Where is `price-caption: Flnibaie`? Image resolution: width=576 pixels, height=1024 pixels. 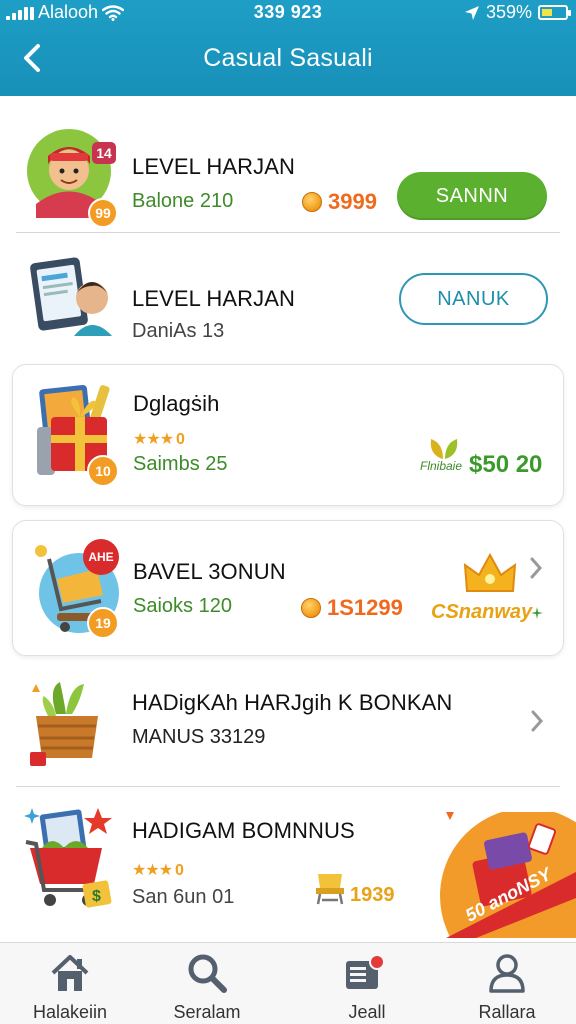
price-caption: Flnibaie is located at coordinates (441, 466).